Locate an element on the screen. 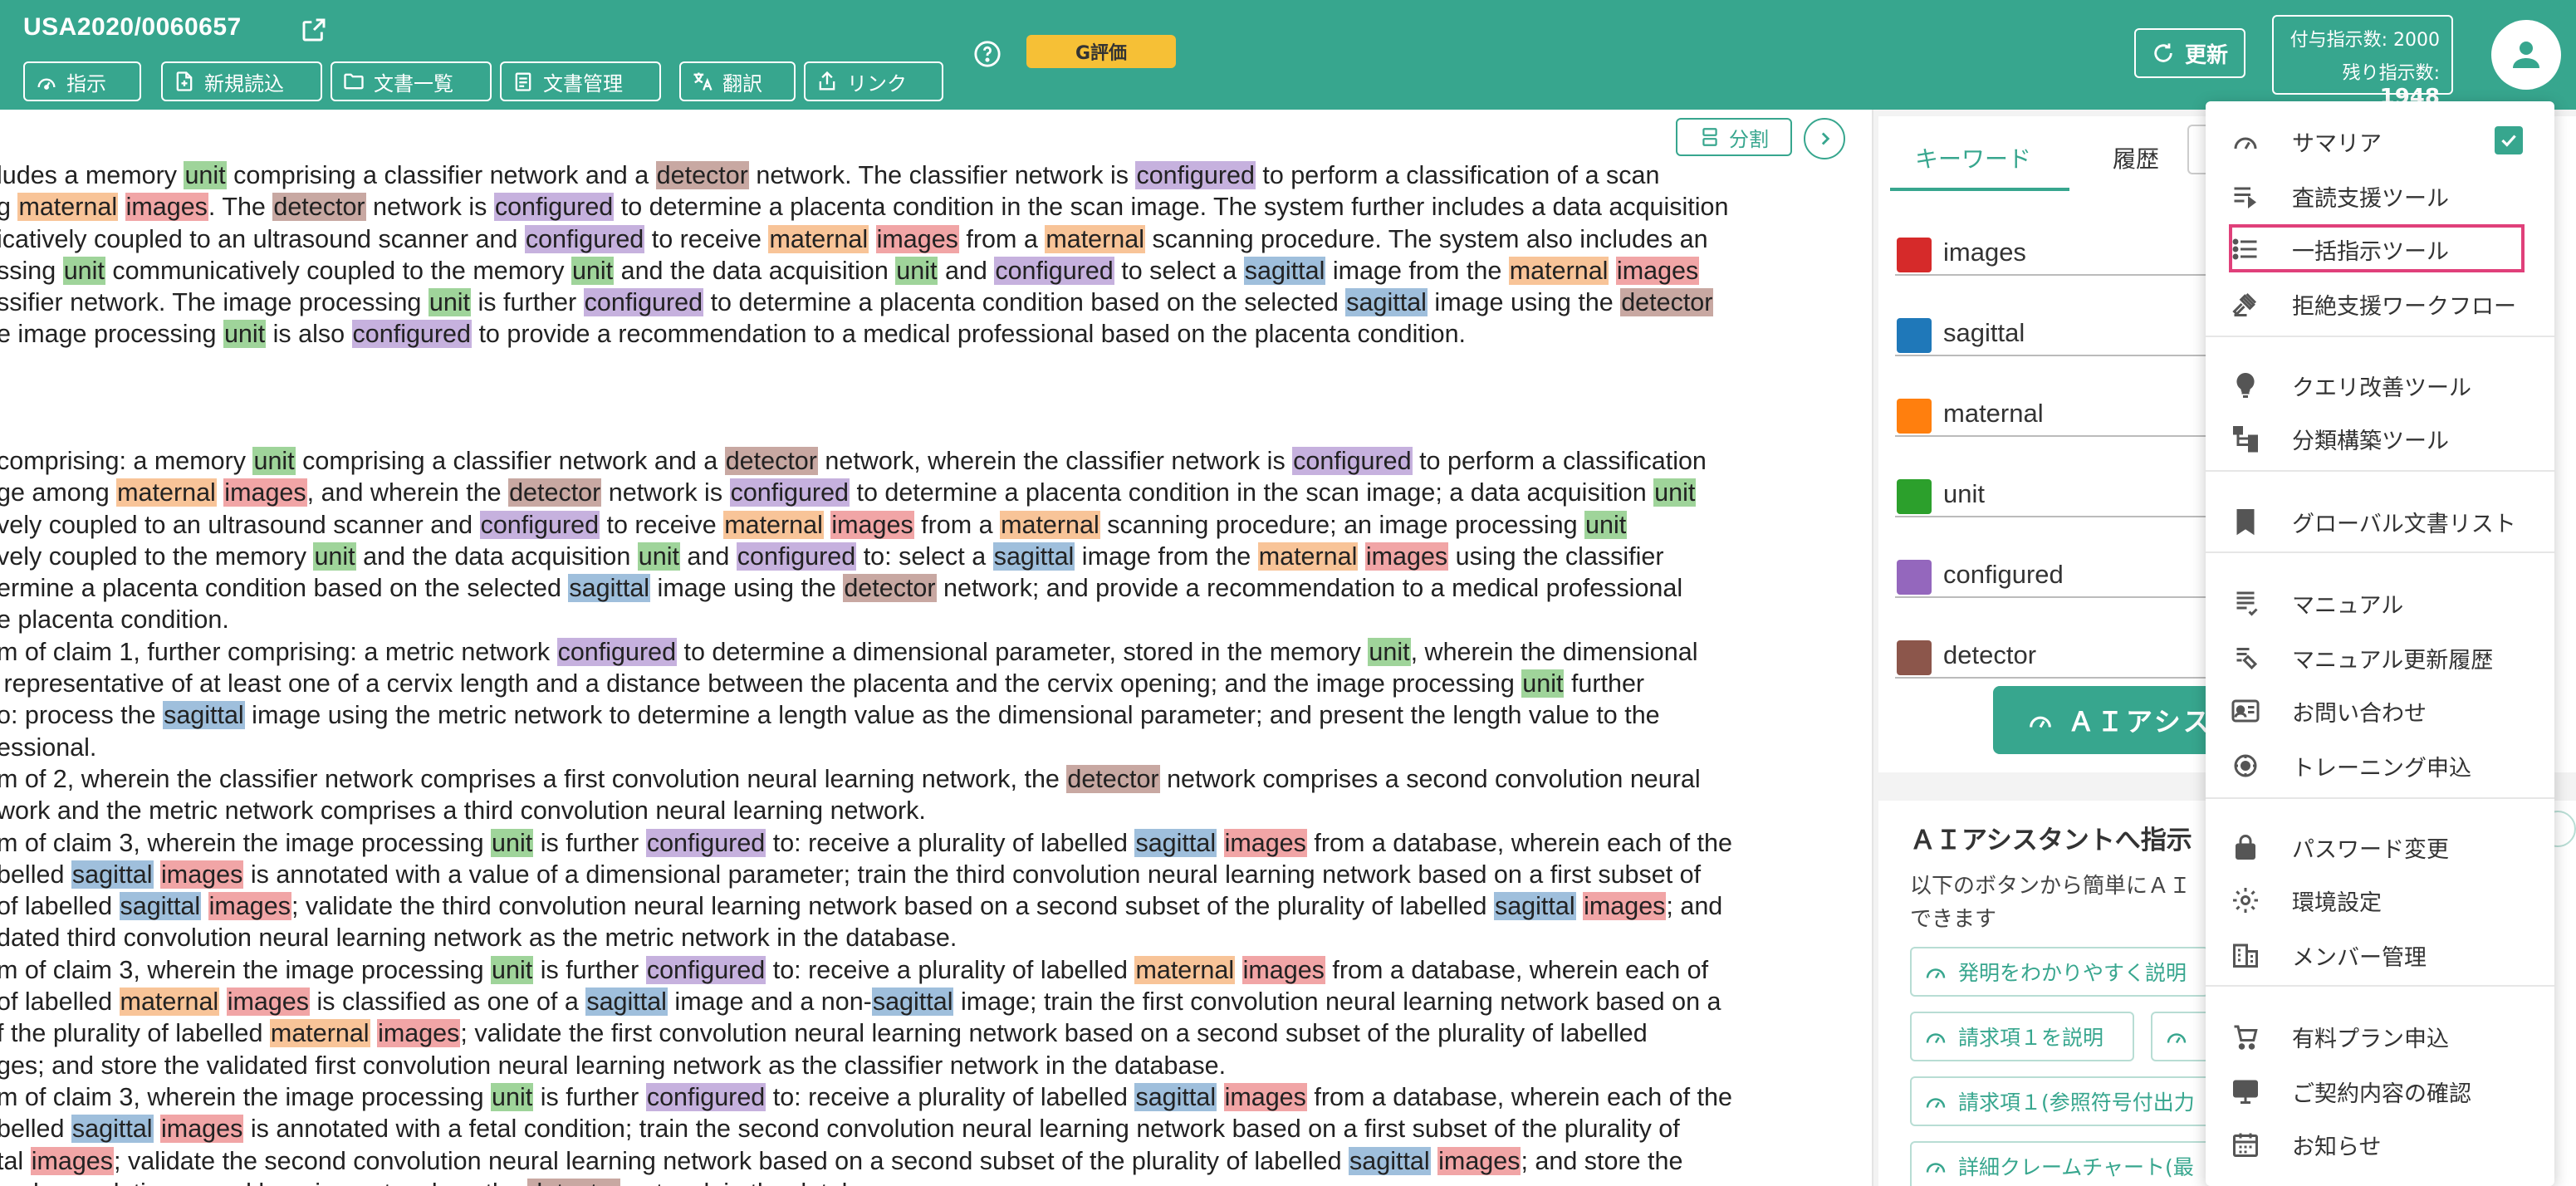 The width and height of the screenshot is (2576, 1186). cart-icon is located at coordinates (2246, 1038).